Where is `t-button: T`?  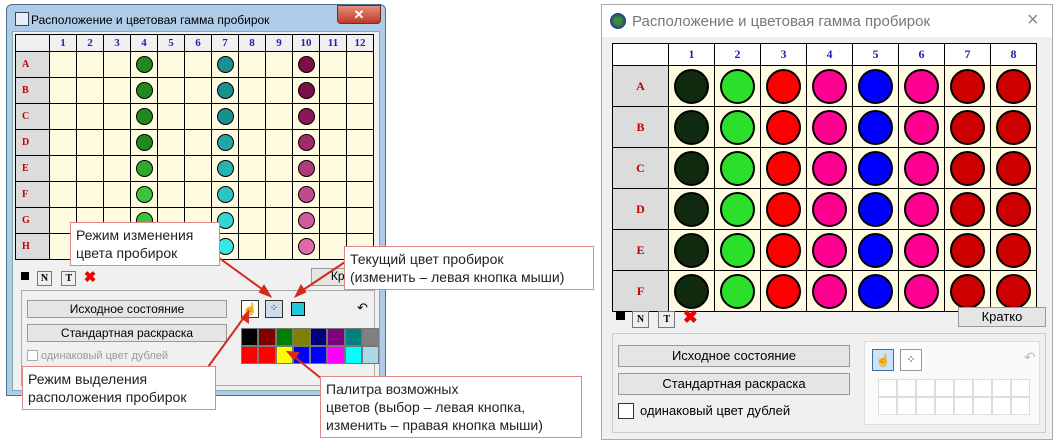
t-button: T is located at coordinates (667, 320).